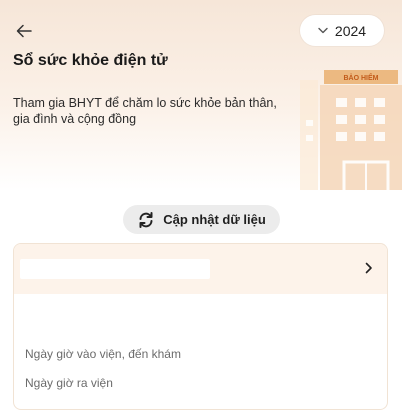 This screenshot has width=402, height=419. Describe the element at coordinates (115, 269) in the screenshot. I see `facility-name` at that location.